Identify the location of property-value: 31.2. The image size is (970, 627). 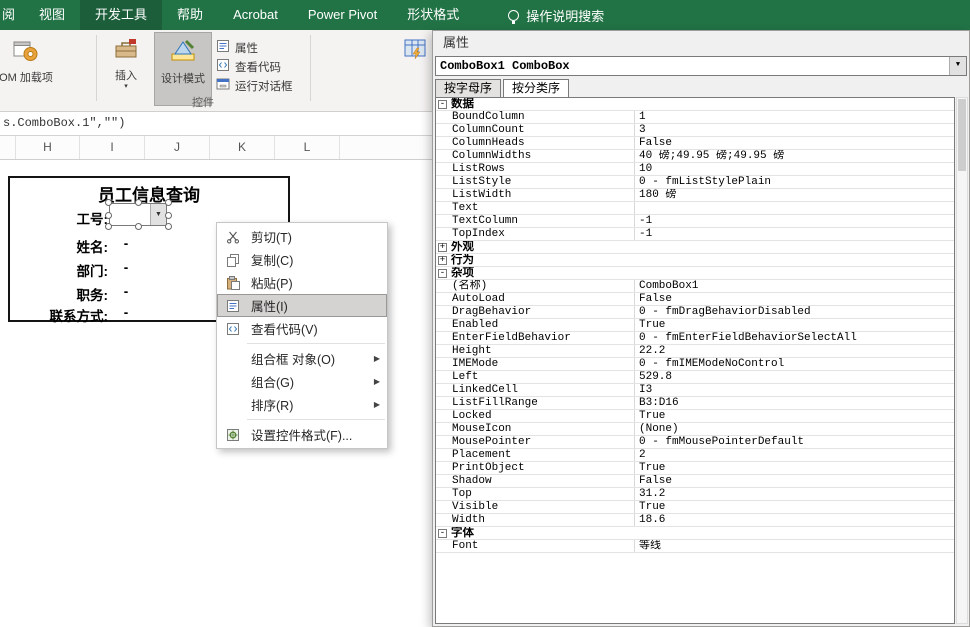
(794, 494).